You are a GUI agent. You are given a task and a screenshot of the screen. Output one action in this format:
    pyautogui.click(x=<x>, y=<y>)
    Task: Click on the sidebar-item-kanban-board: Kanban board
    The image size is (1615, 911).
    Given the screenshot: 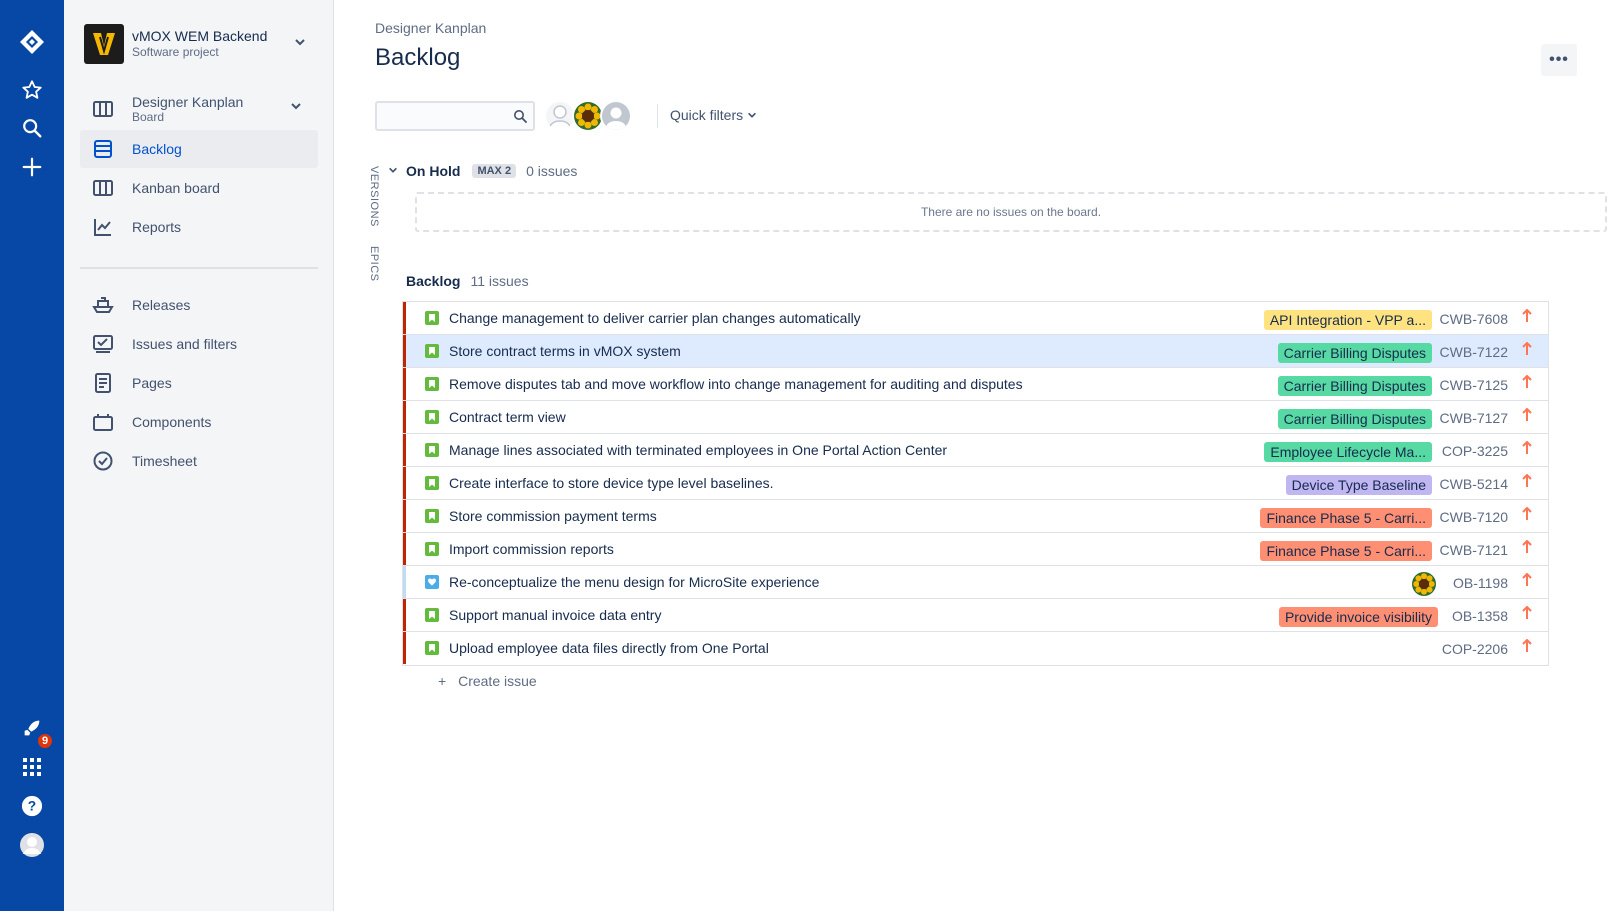 What is the action you would take?
    pyautogui.click(x=199, y=188)
    